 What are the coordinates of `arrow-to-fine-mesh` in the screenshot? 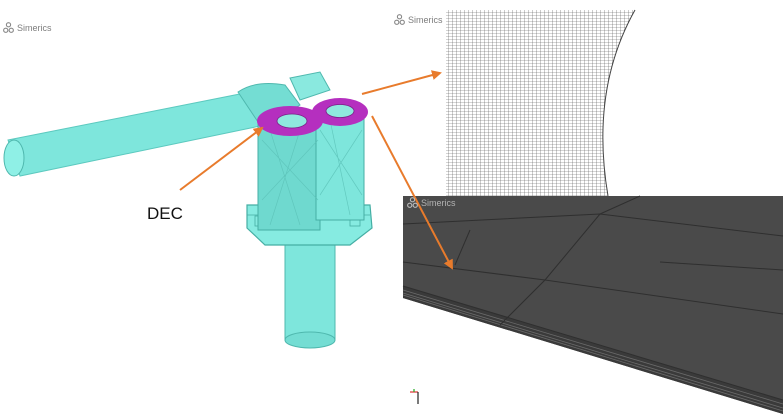 It's located at (401, 82).